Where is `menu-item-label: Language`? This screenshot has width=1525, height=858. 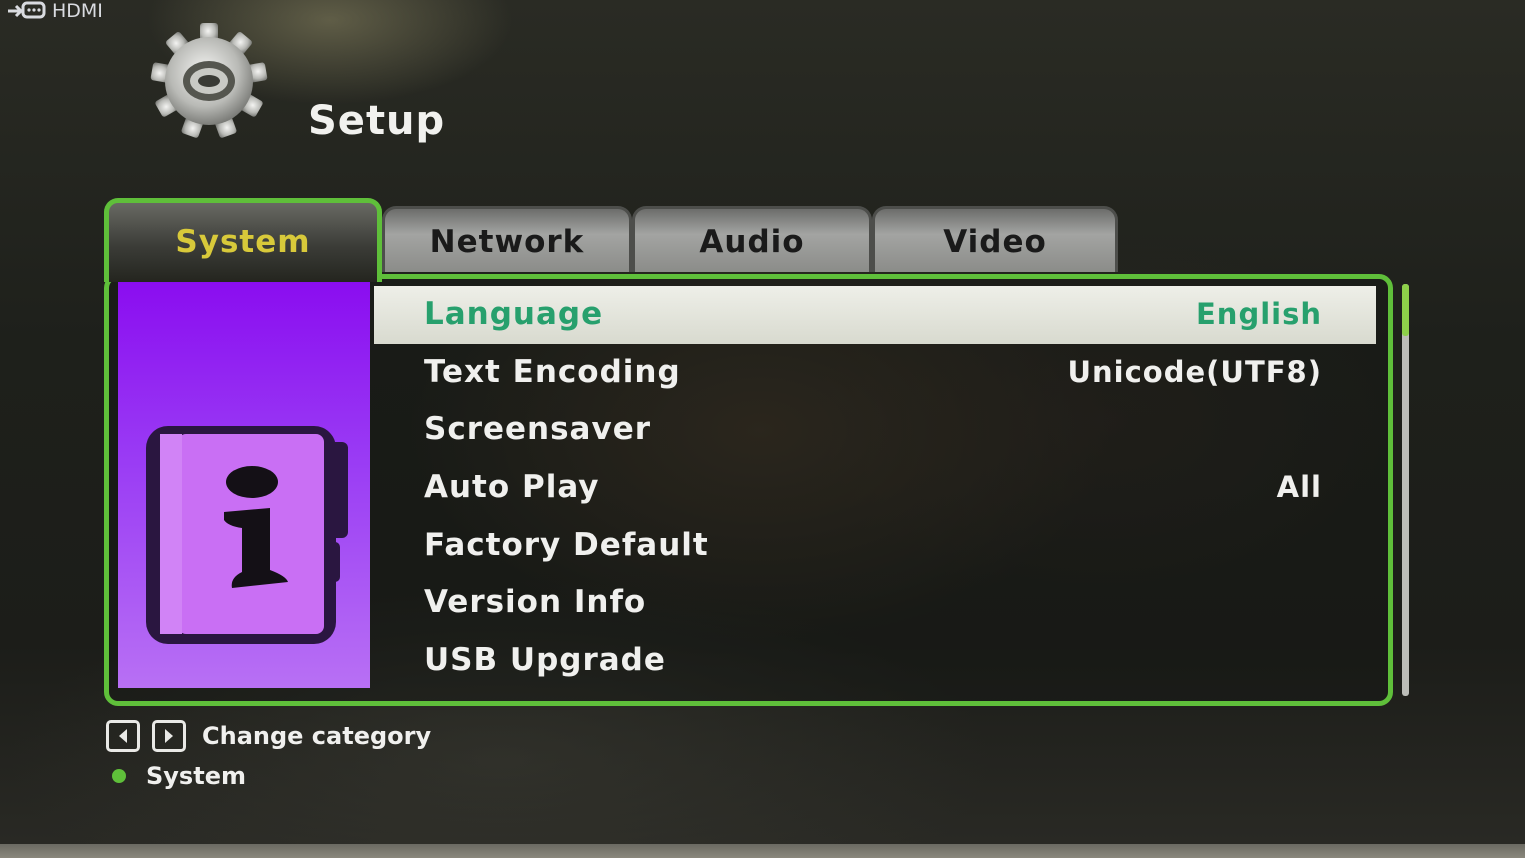
menu-item-label: Language is located at coordinates (514, 314).